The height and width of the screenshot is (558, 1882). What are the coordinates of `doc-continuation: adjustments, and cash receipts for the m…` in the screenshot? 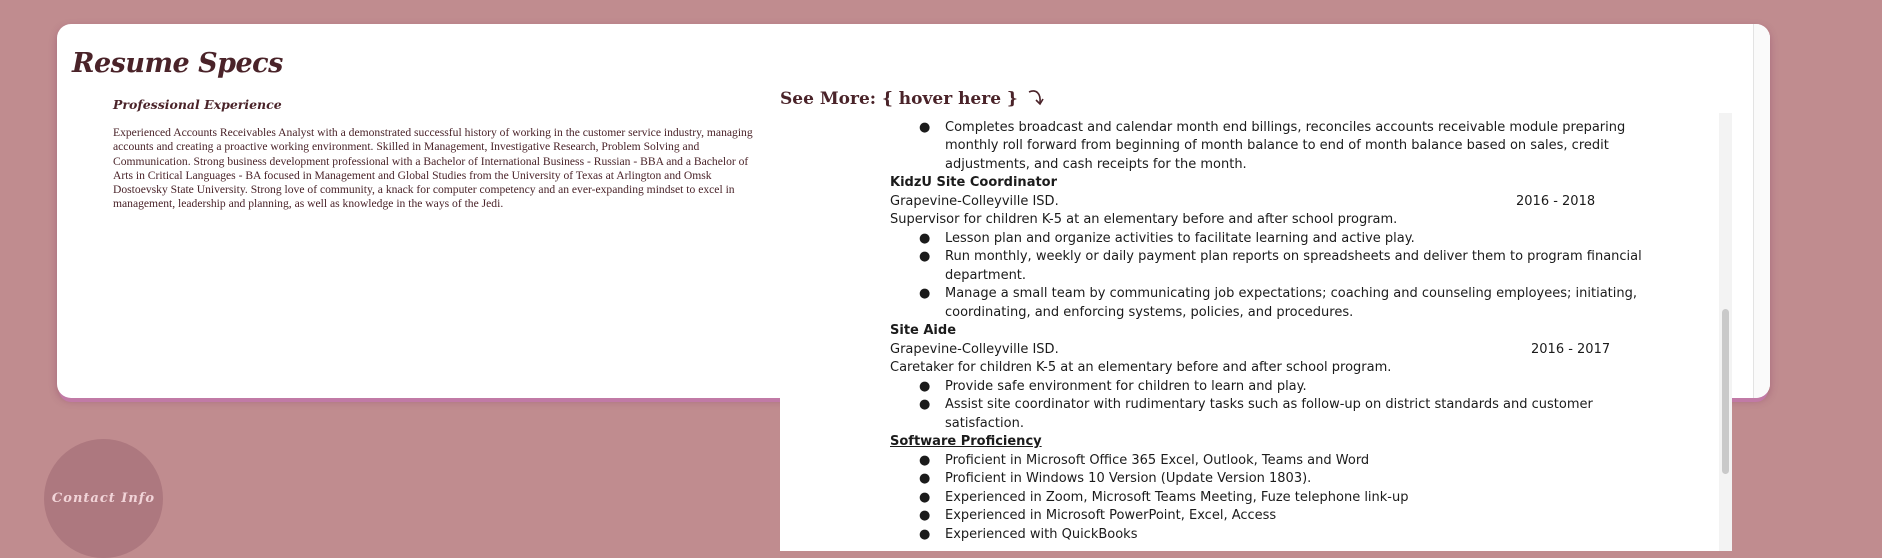 It's located at (1290, 165).